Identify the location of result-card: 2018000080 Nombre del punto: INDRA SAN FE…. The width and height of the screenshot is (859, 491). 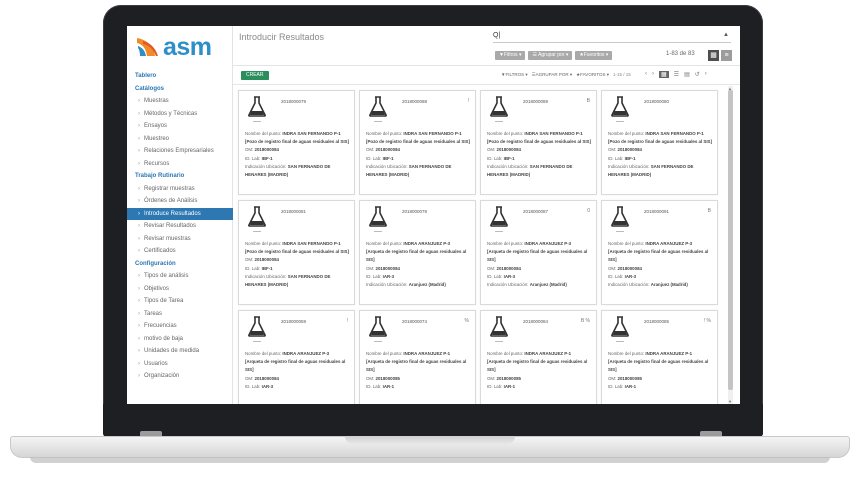
(659, 142).